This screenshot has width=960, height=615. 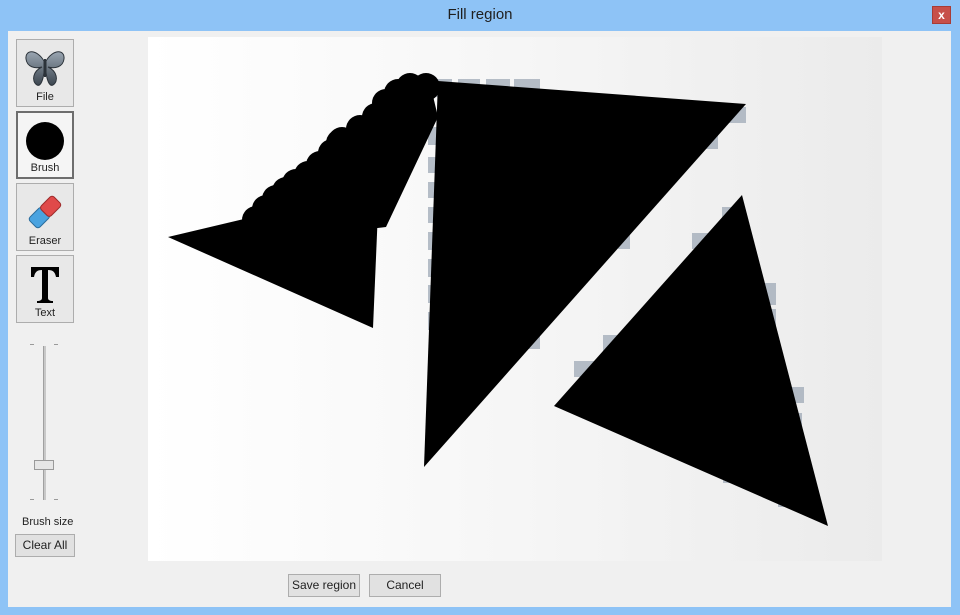 What do you see at coordinates (45, 141) in the screenshot?
I see `brush-circle-icon` at bounding box center [45, 141].